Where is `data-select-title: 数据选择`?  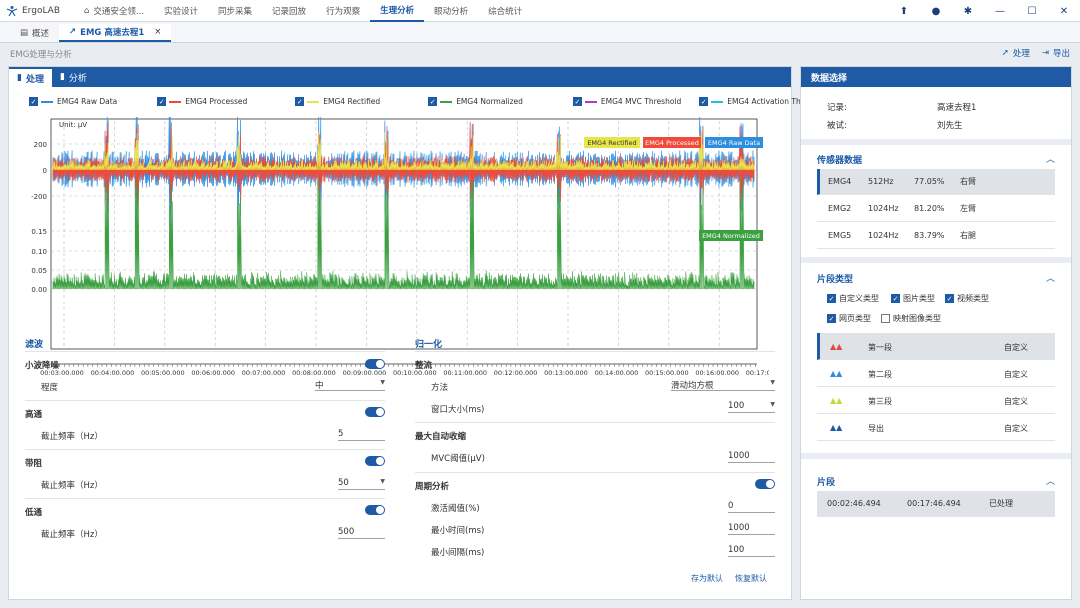
data-select-title: 数据选择 is located at coordinates (936, 77).